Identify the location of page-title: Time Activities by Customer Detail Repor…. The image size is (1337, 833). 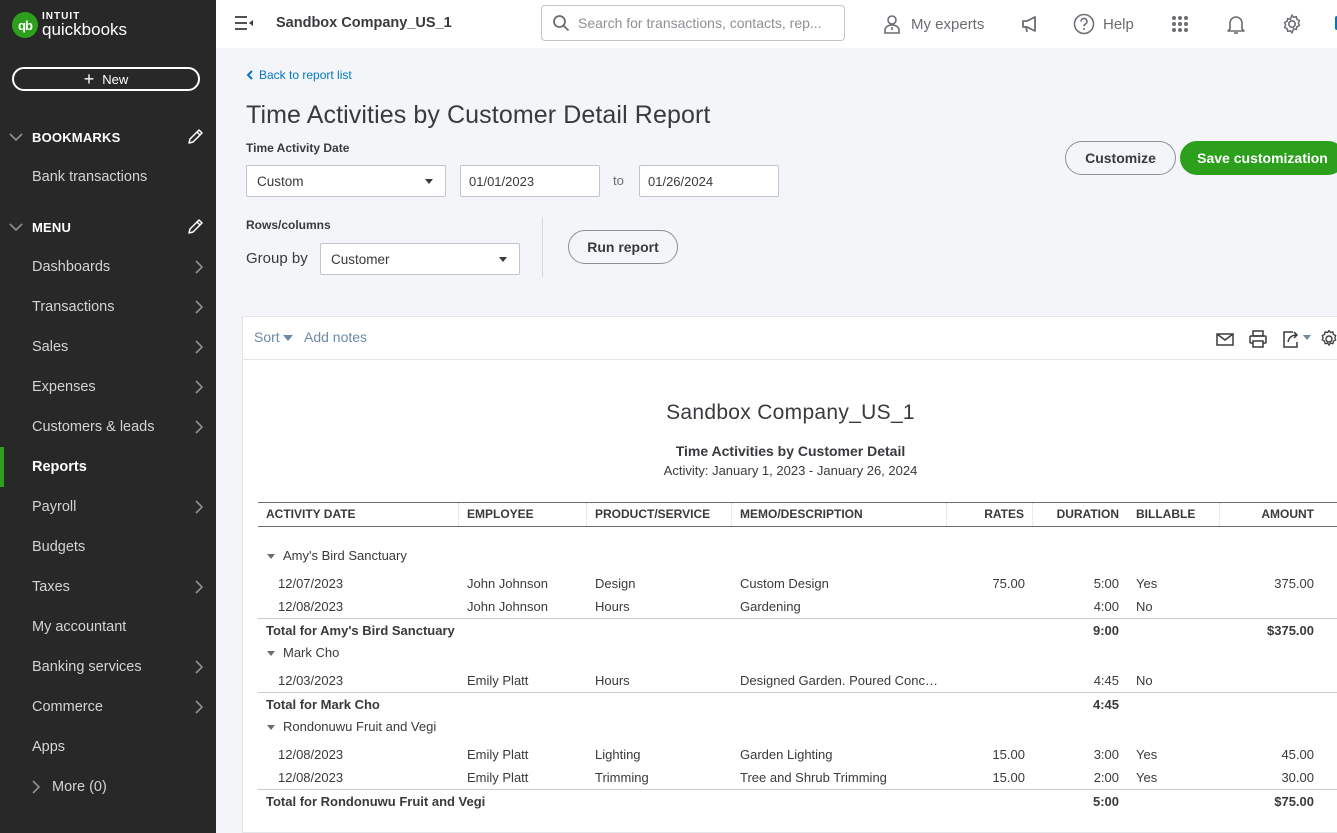
(478, 115).